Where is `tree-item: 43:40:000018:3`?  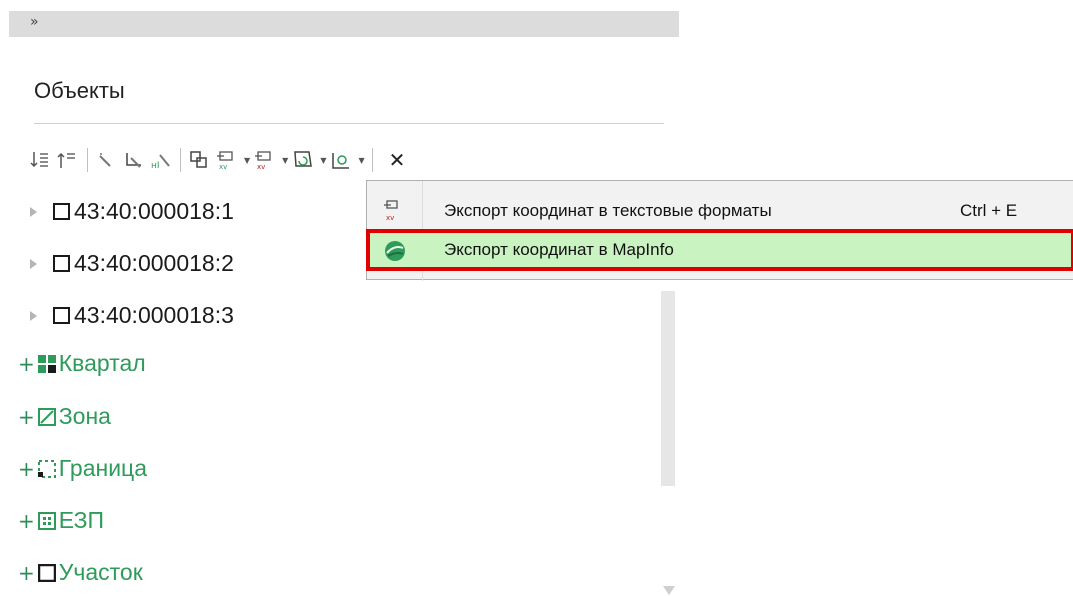
tree-item: 43:40:000018:3 is located at coordinates (121, 315).